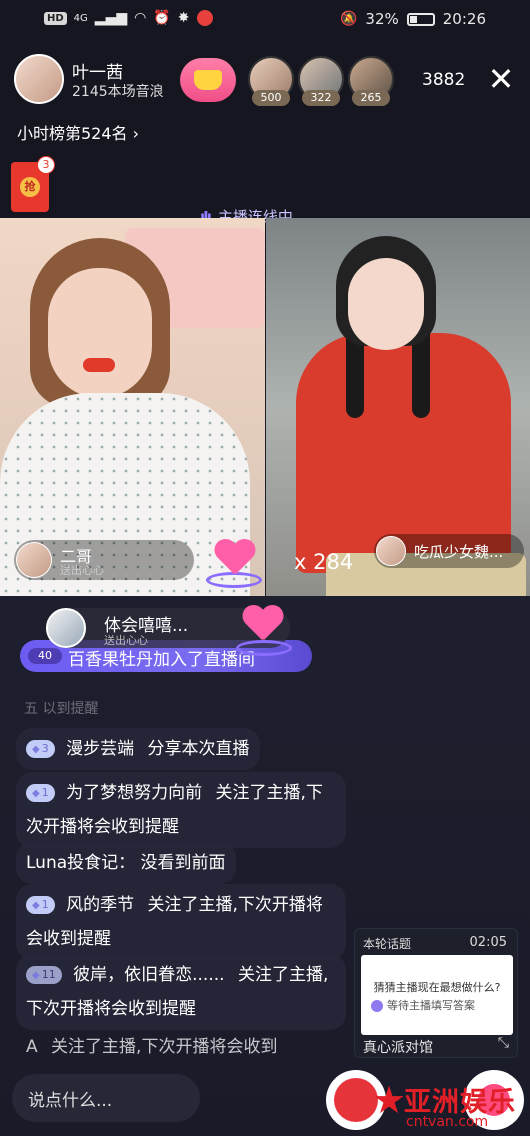  What do you see at coordinates (45, 656) in the screenshot?
I see `join-level-badge: 40` at bounding box center [45, 656].